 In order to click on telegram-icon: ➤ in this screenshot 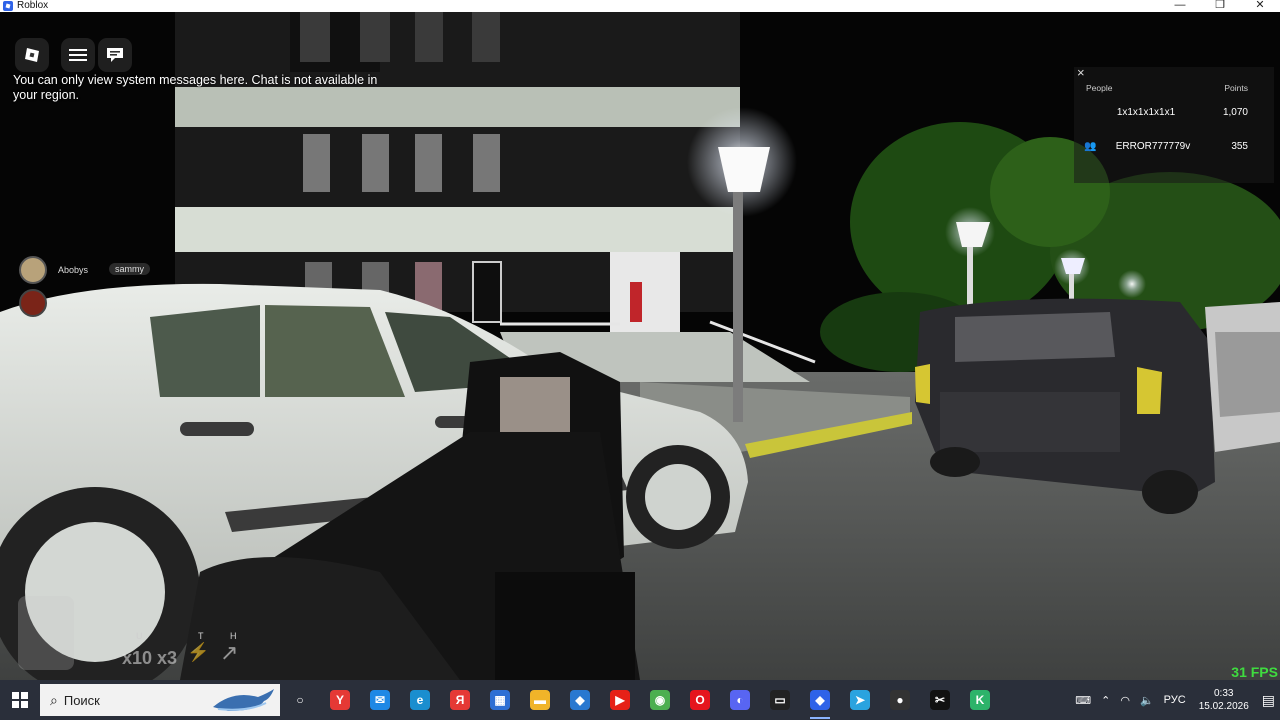, I will do `click(860, 700)`.